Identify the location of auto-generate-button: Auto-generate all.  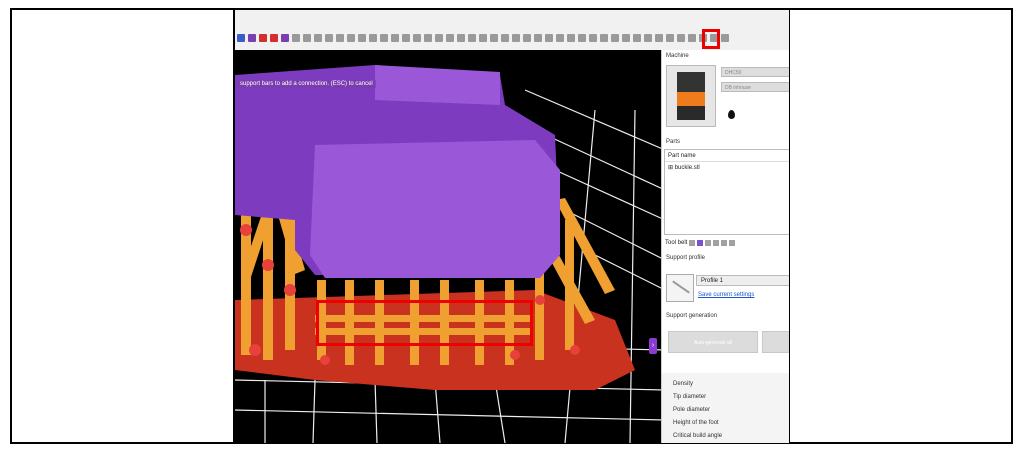
(713, 342).